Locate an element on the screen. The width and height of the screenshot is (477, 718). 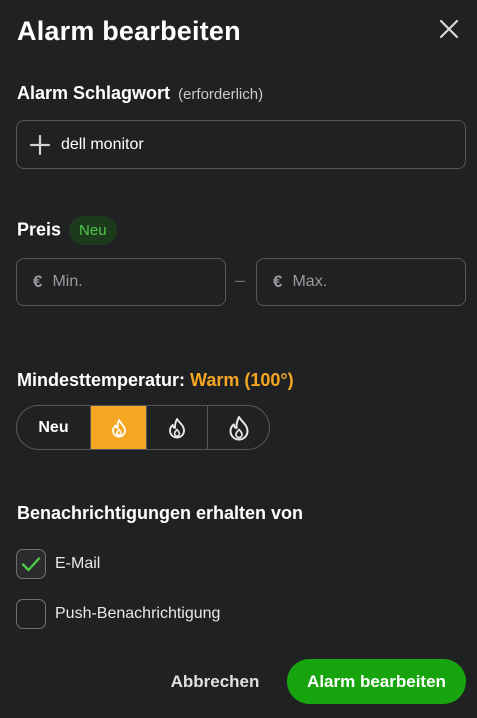
temperature-option-new: Neu is located at coordinates (54, 427).